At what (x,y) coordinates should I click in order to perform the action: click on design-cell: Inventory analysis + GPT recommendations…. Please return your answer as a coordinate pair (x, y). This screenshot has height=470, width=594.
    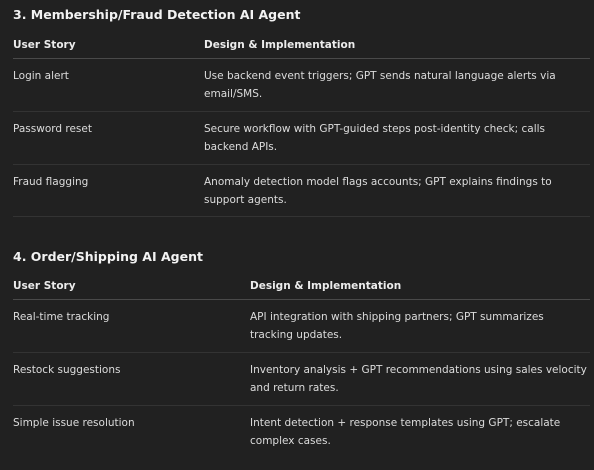
    Looking at the image, I should click on (420, 379).